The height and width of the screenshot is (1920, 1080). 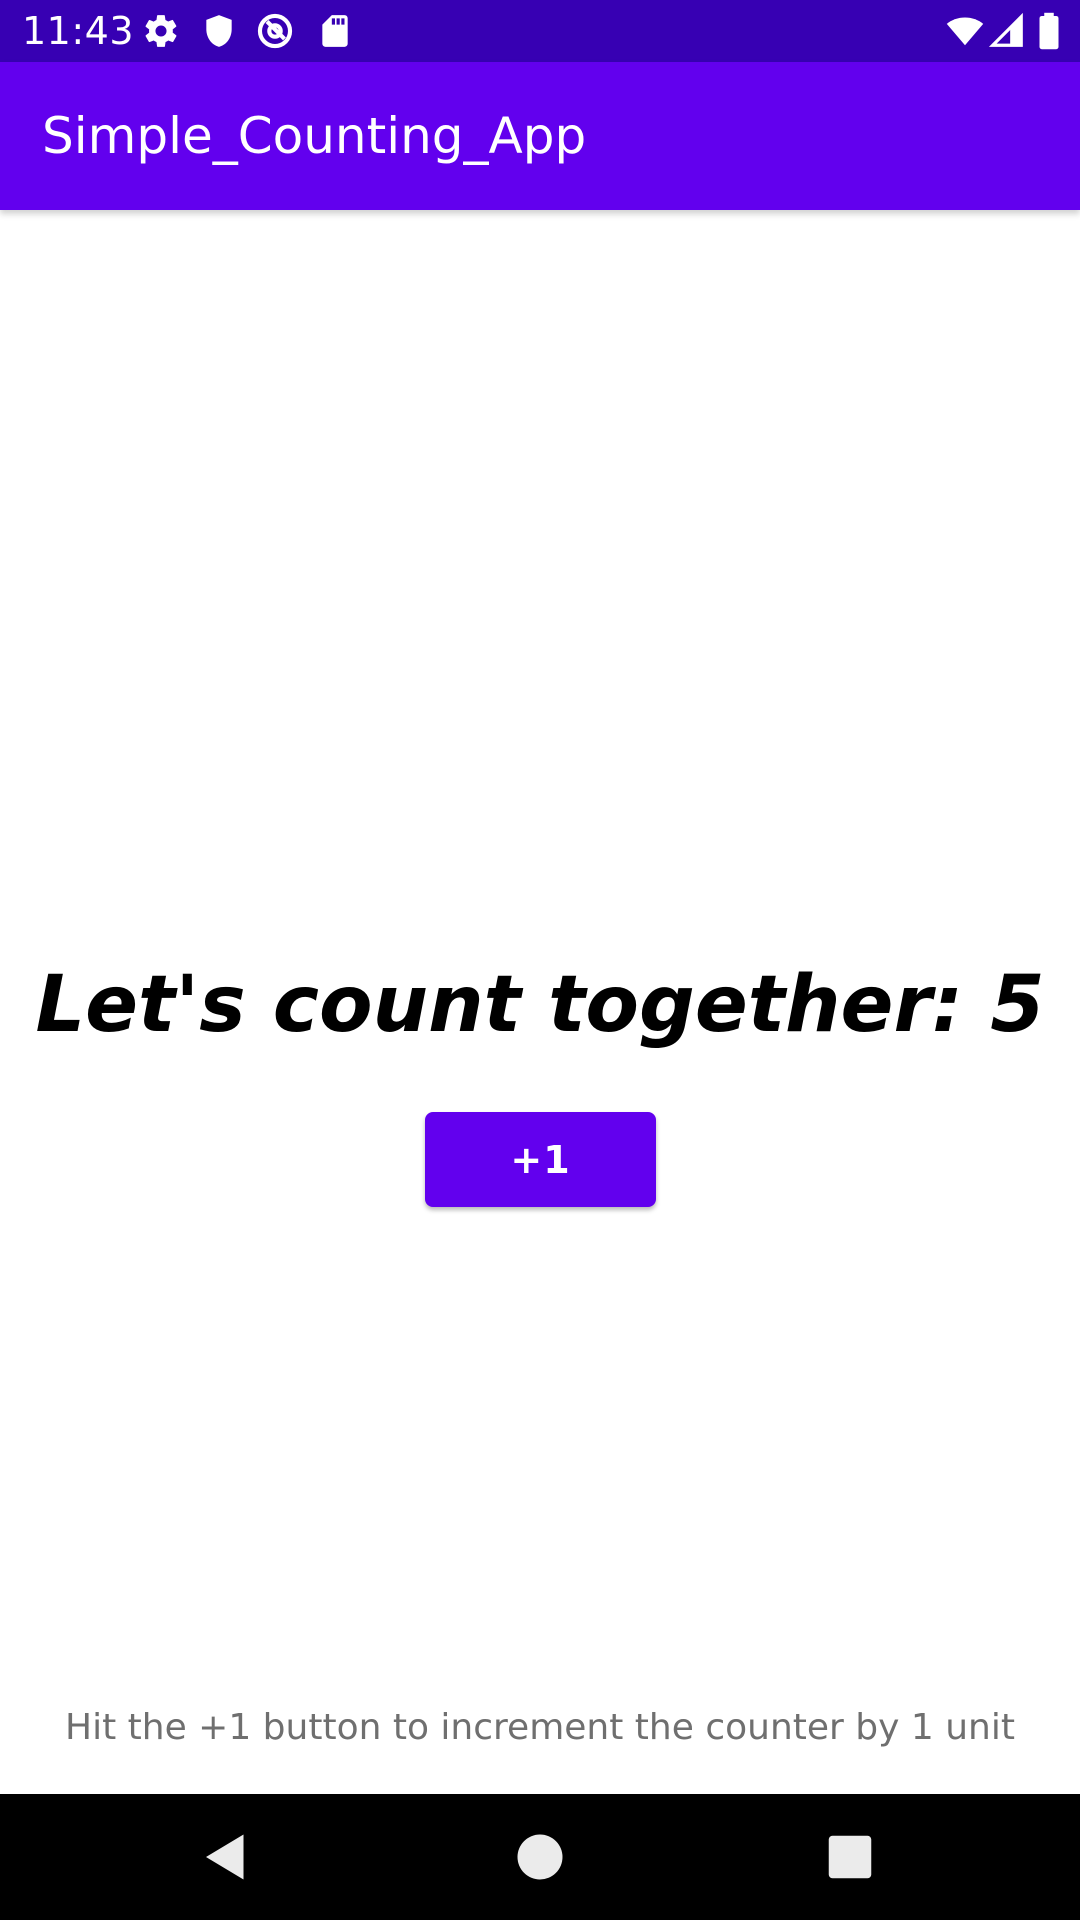 I want to click on at-sign-icon, so click(x=275, y=31).